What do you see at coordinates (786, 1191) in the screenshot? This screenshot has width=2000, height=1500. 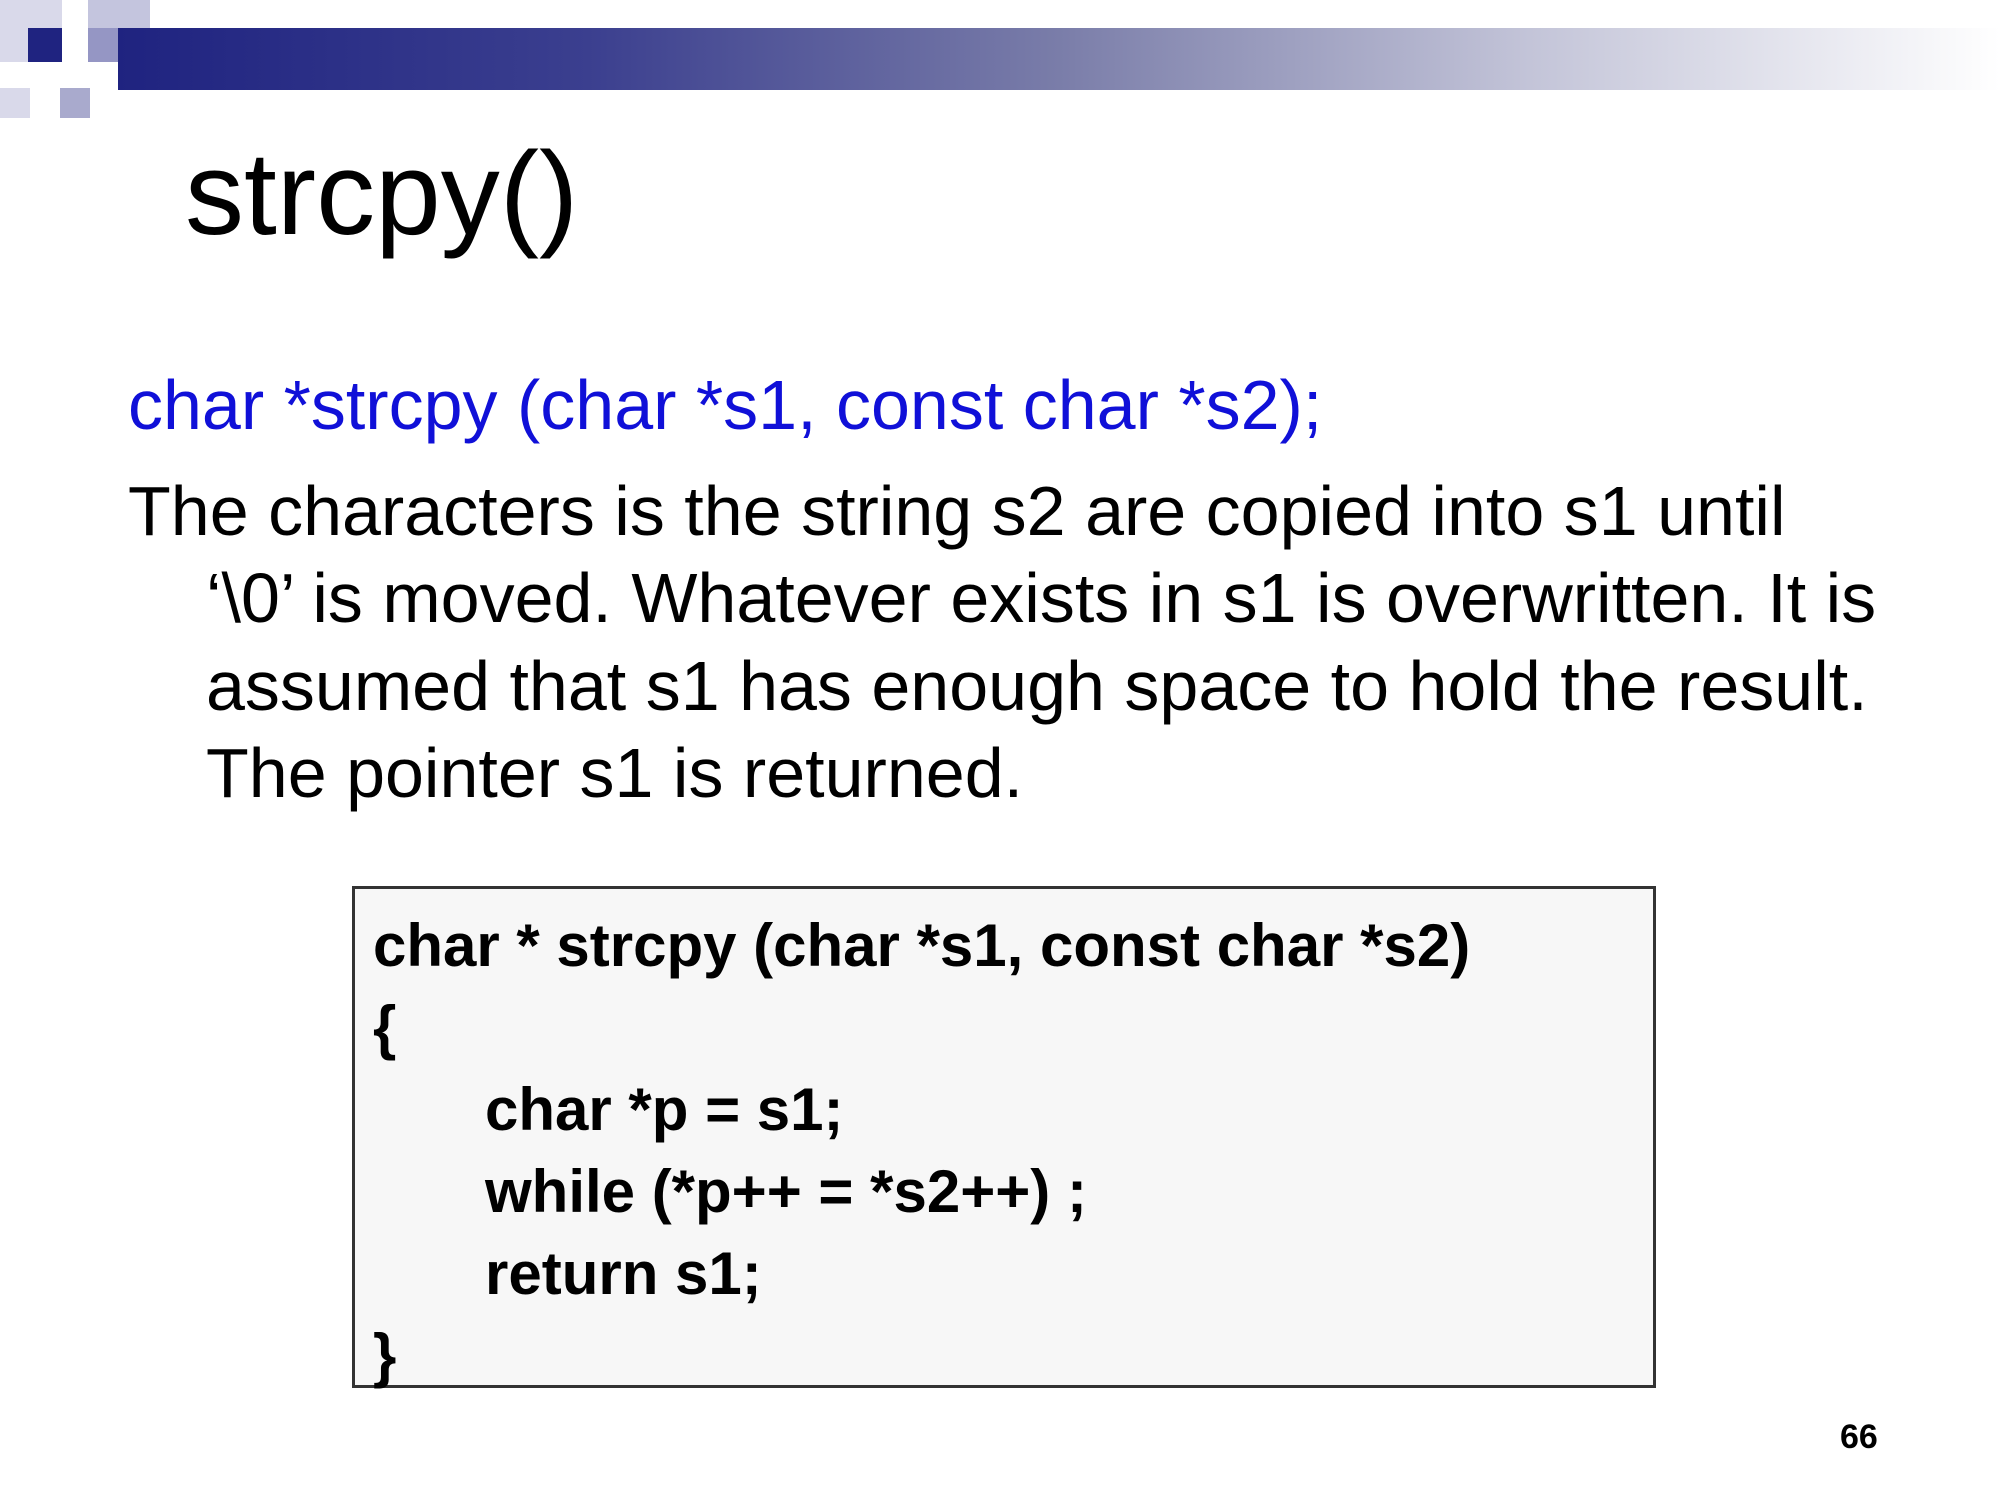 I see `code-line-4: while (*p++ = *s2++) ;` at bounding box center [786, 1191].